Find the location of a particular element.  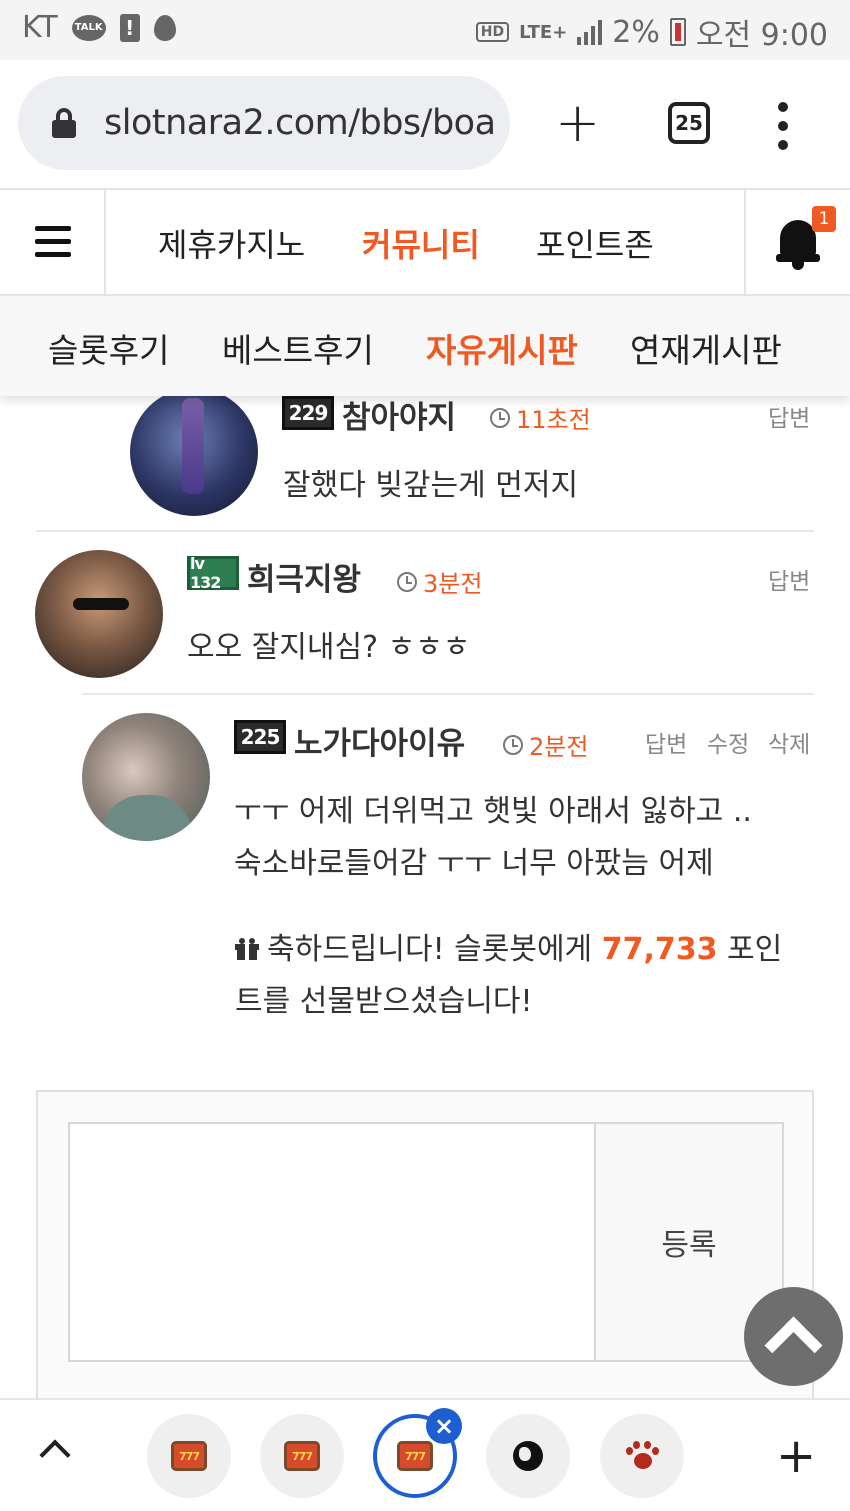

site-main-nav: 제휴카지노 커뮤니티 포인트존 1 is located at coordinates (425, 242).